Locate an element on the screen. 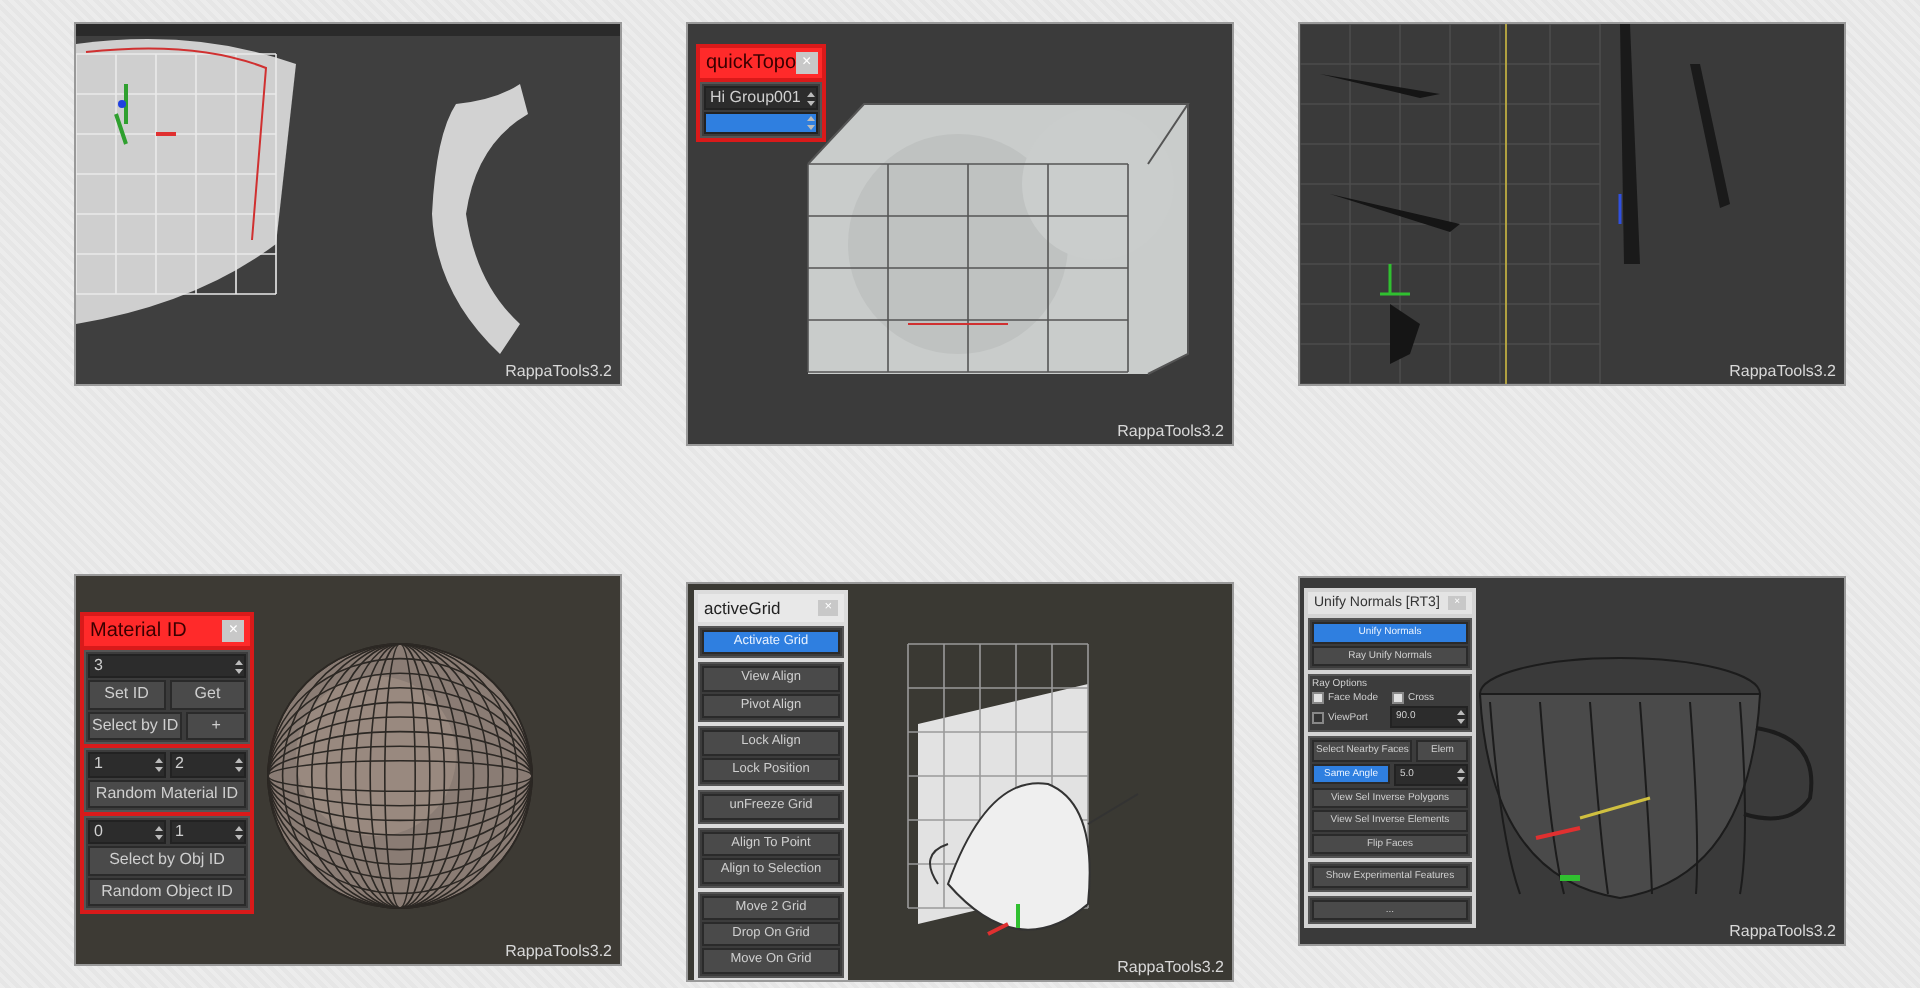  tool-button: Random Material ID is located at coordinates (167, 793).